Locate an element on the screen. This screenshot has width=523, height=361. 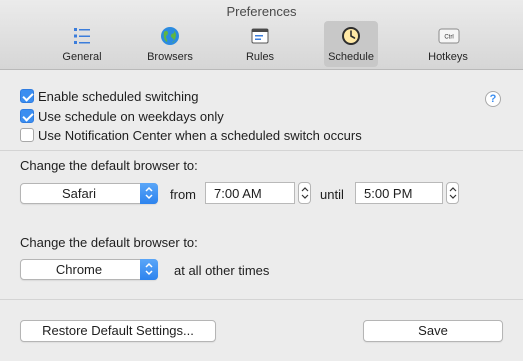
globe-icon is located at coordinates (170, 36).